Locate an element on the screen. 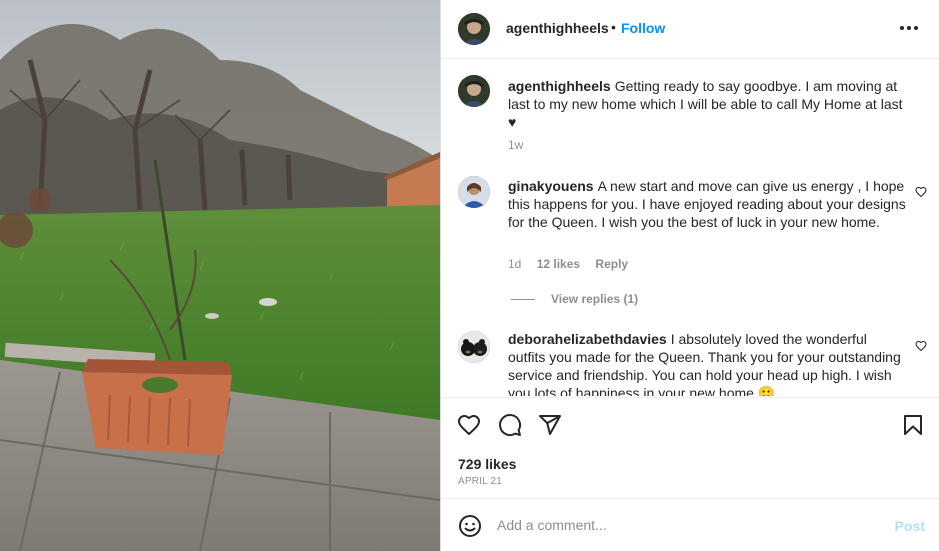  post-date: APRIL 21 is located at coordinates (480, 481).